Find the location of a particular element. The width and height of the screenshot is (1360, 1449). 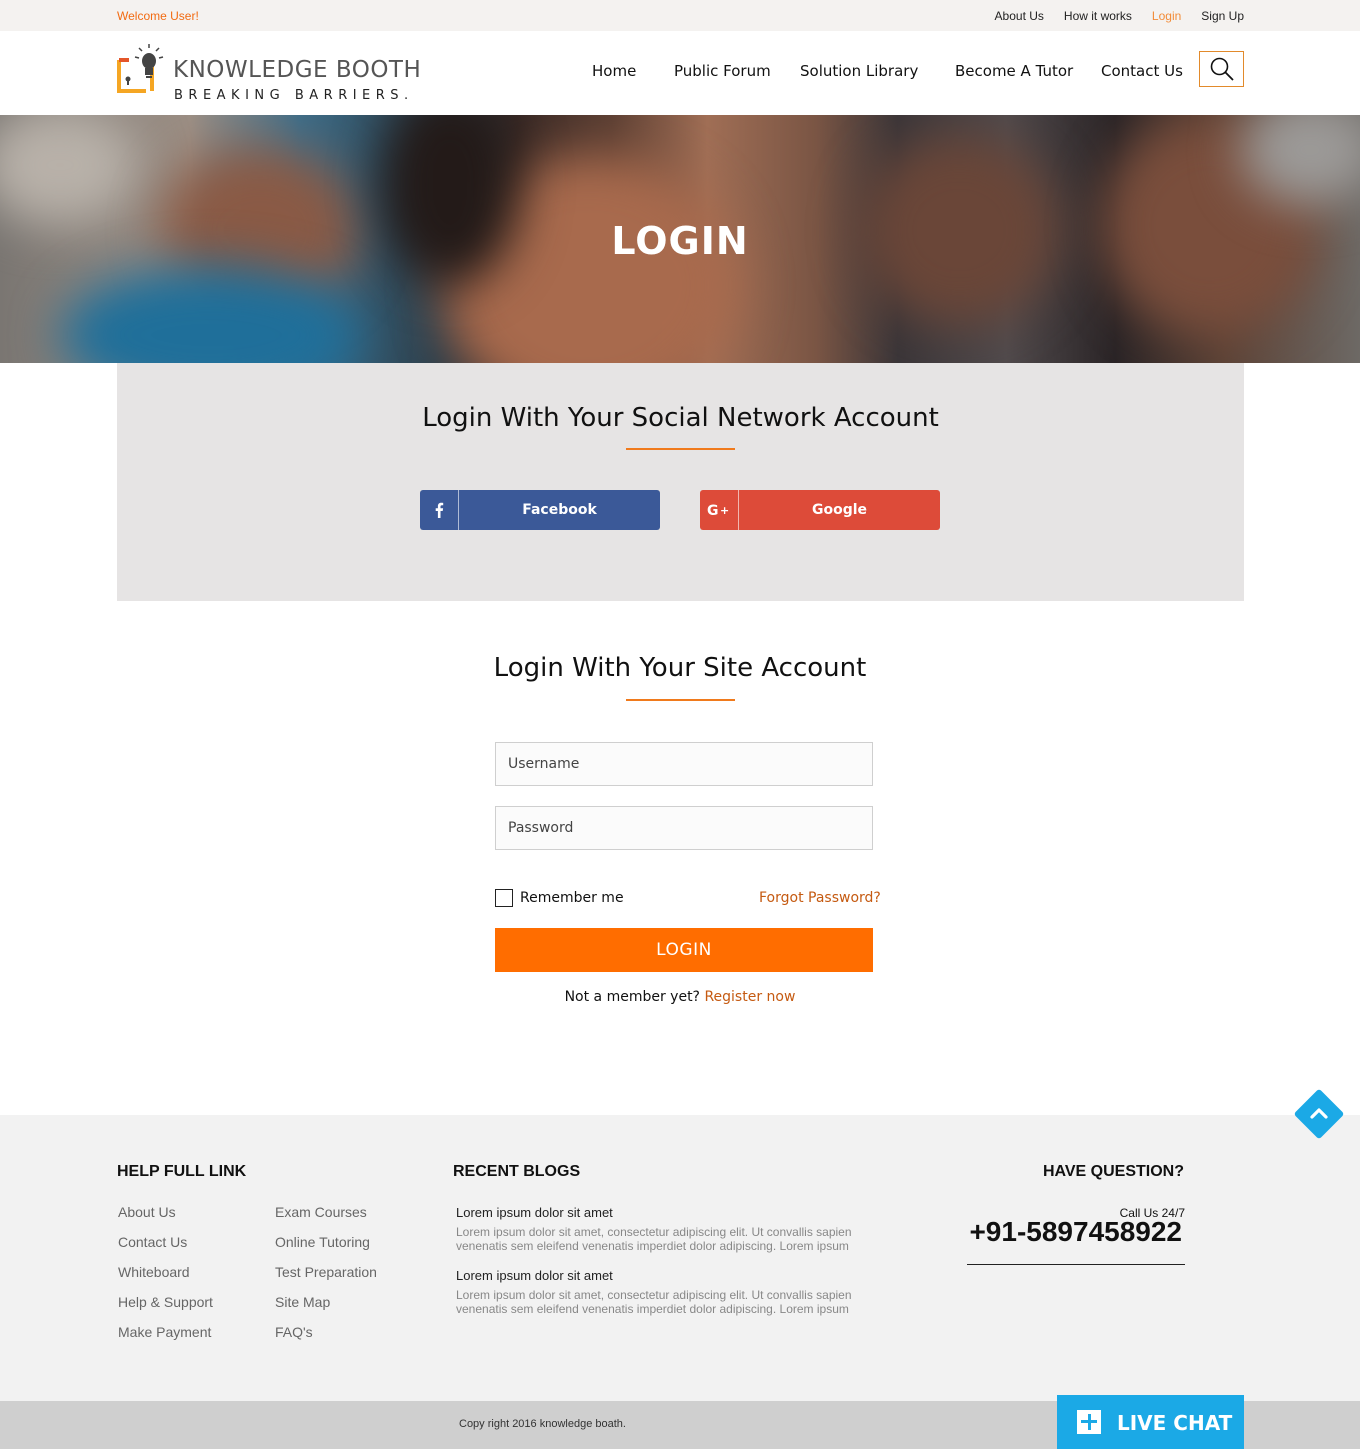

password-input is located at coordinates (684, 828).